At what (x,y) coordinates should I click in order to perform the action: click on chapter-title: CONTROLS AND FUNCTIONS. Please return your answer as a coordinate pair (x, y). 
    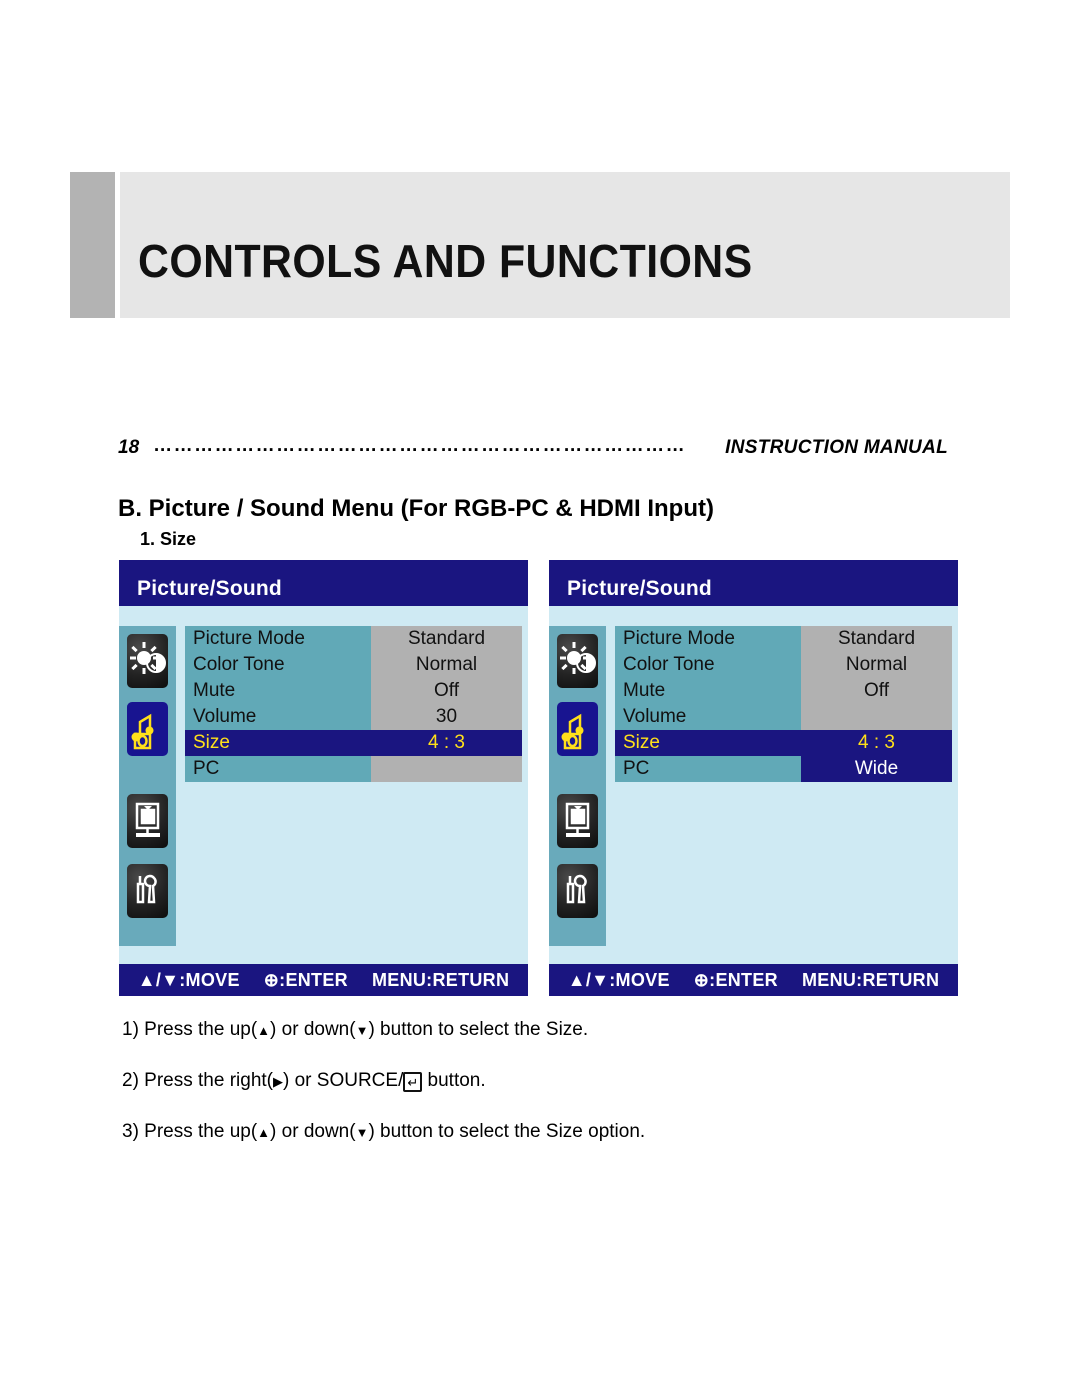
    Looking at the image, I should click on (445, 261).